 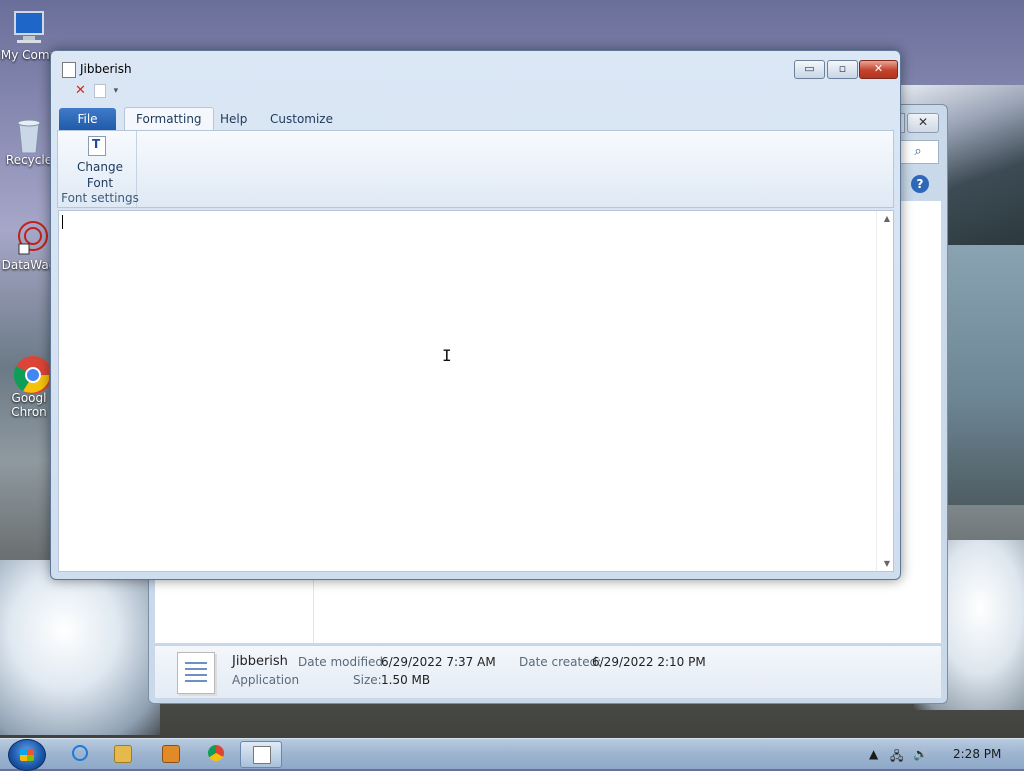 What do you see at coordinates (234, 611) in the screenshot?
I see `explorer-nav-pane` at bounding box center [234, 611].